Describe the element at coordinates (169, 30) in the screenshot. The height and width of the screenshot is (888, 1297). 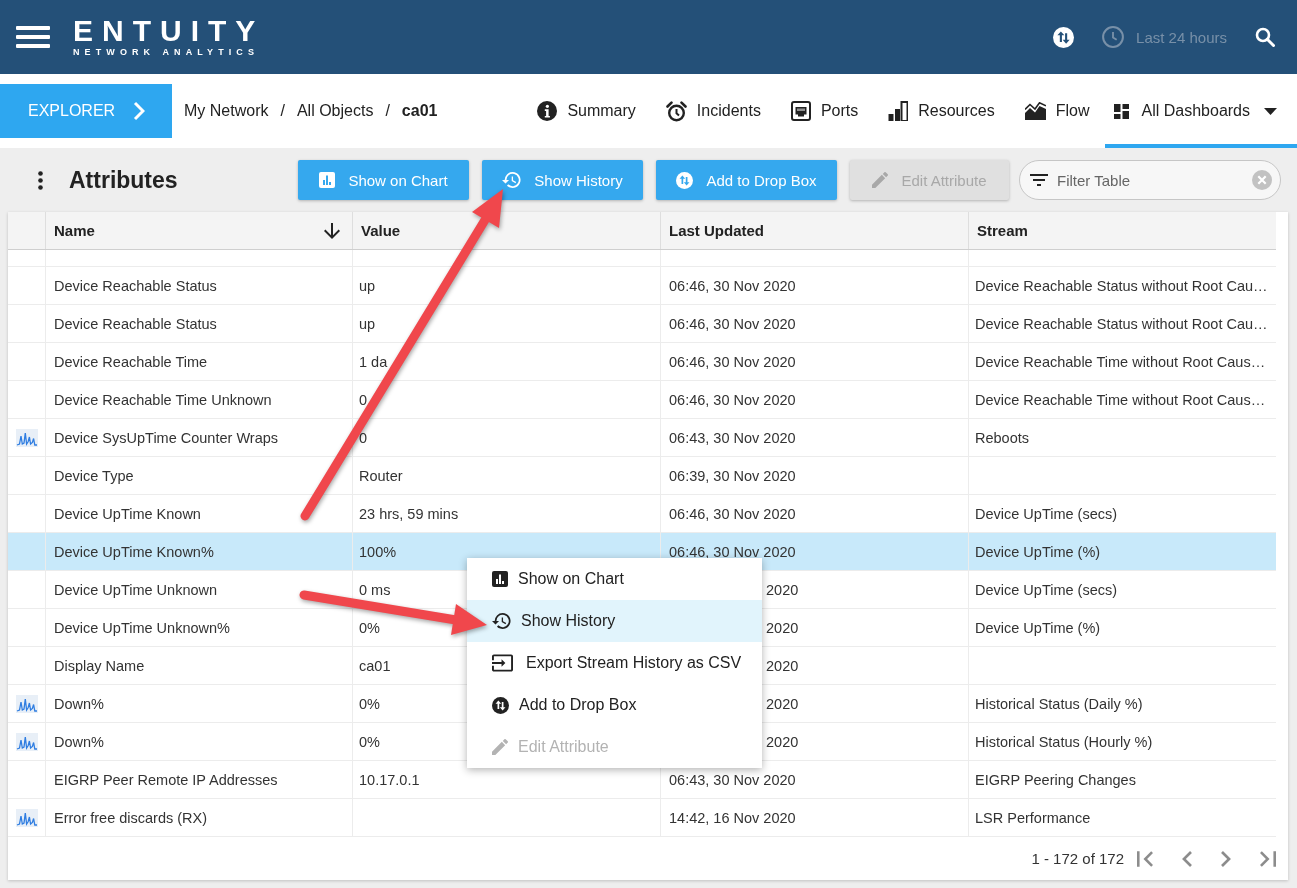
I see `logo-title: ENTUITY` at that location.